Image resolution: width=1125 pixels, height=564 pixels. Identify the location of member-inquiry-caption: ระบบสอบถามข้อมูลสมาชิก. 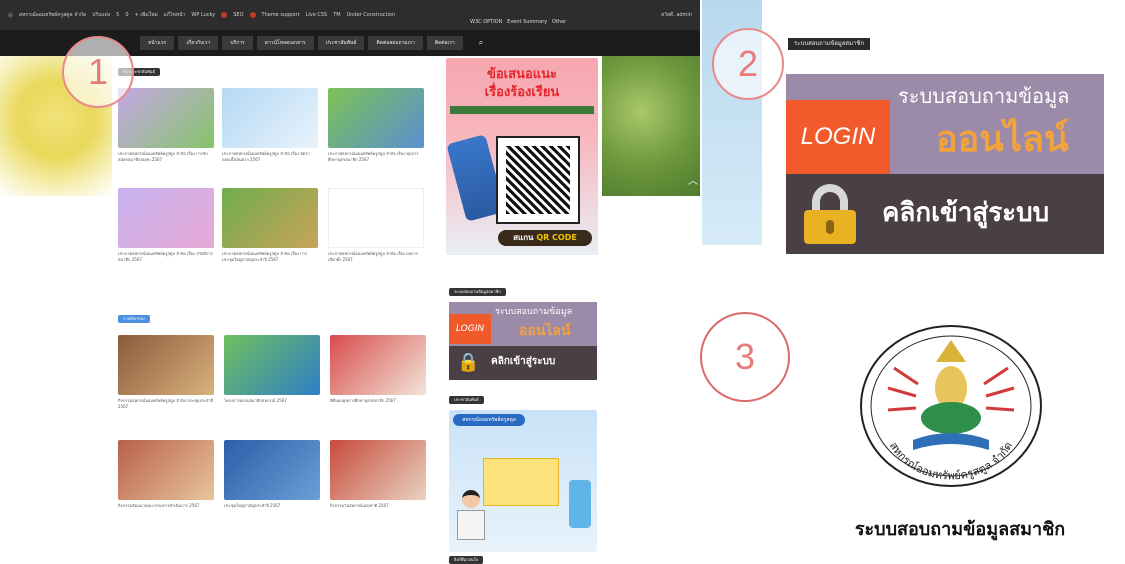
(960, 529).